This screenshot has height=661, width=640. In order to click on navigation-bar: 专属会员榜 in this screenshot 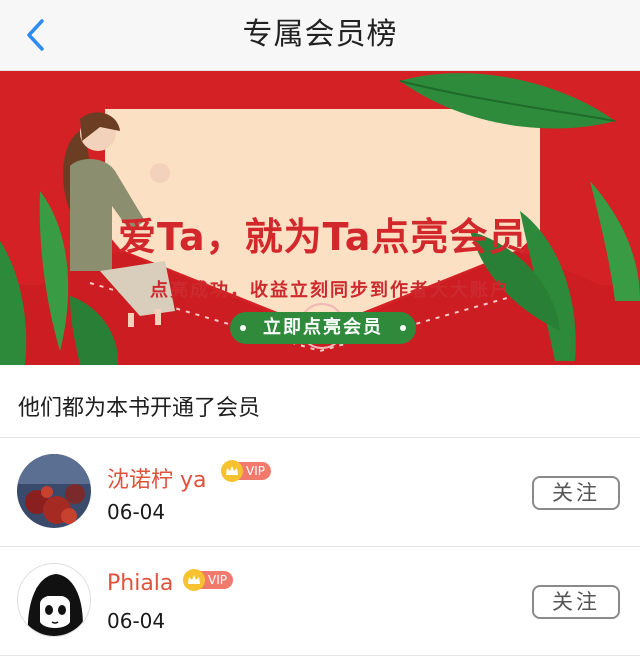, I will do `click(320, 35)`.